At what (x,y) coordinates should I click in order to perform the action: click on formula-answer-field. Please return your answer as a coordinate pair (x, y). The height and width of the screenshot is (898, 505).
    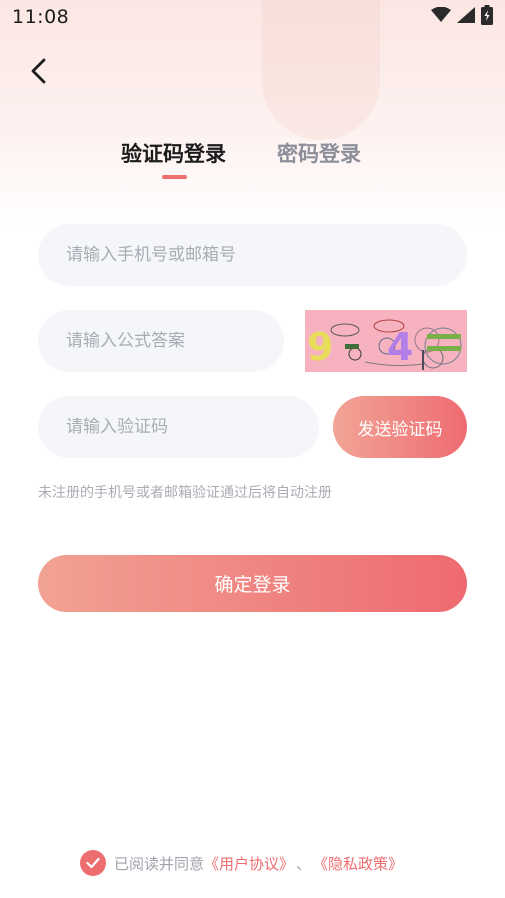
    Looking at the image, I should click on (161, 341).